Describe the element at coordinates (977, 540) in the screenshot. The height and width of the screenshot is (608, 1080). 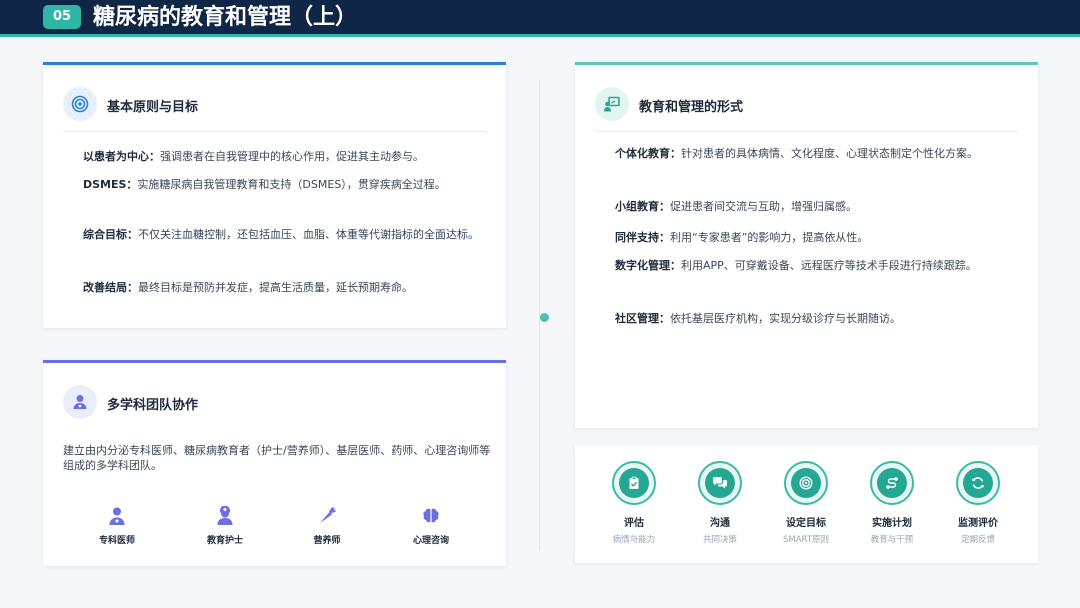
I see `step-subtitle: 定期反馈` at that location.